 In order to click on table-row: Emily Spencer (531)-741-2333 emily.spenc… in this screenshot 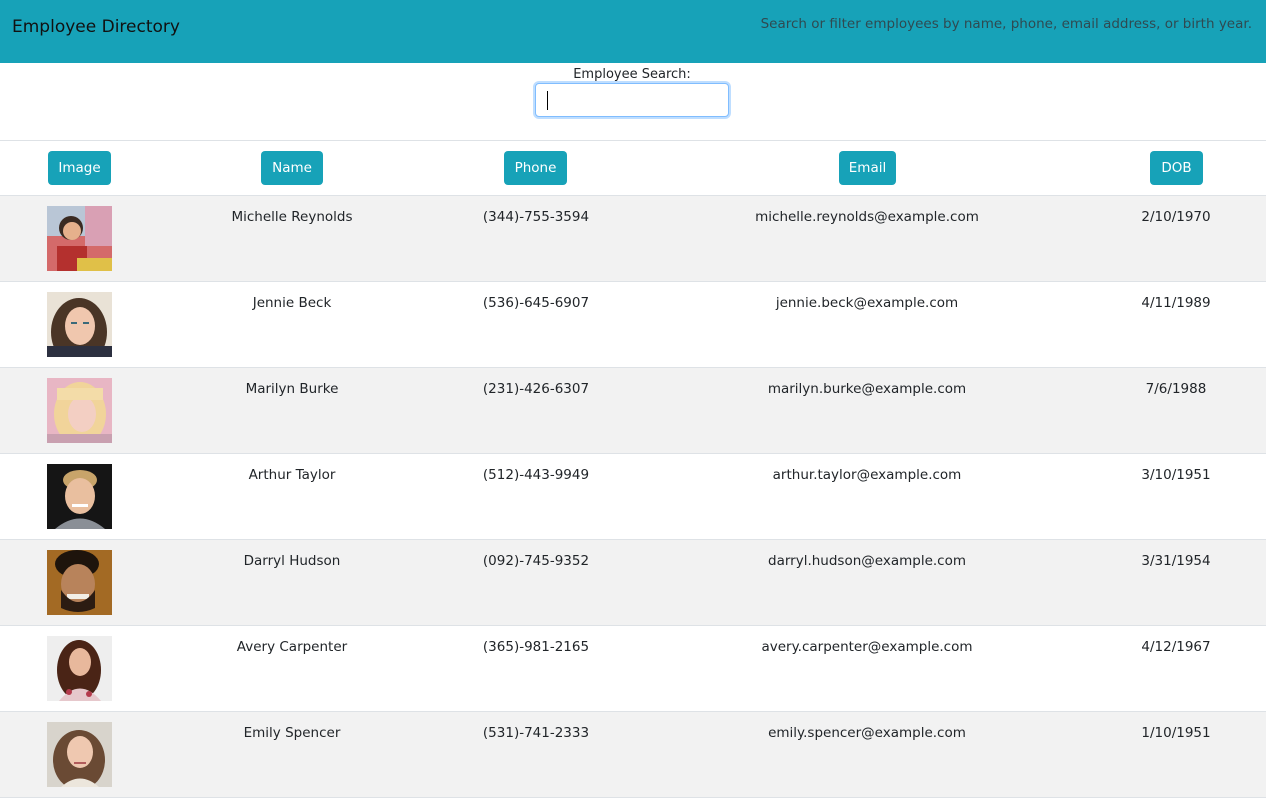, I will do `click(633, 755)`.